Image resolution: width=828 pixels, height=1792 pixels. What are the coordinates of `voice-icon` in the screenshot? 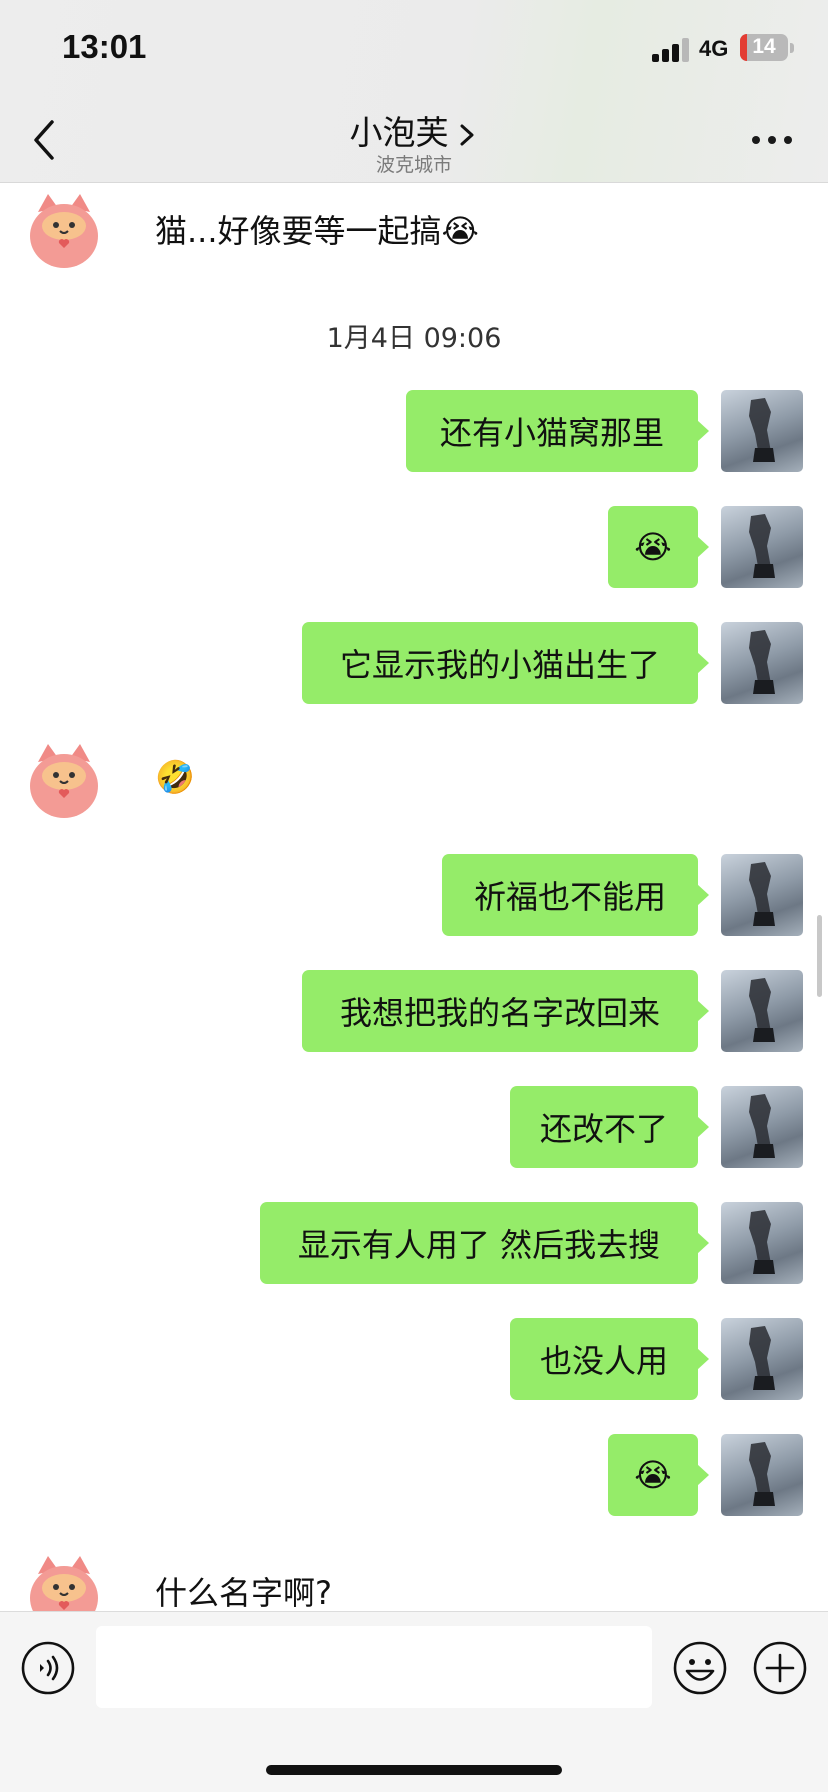 It's located at (48, 1668).